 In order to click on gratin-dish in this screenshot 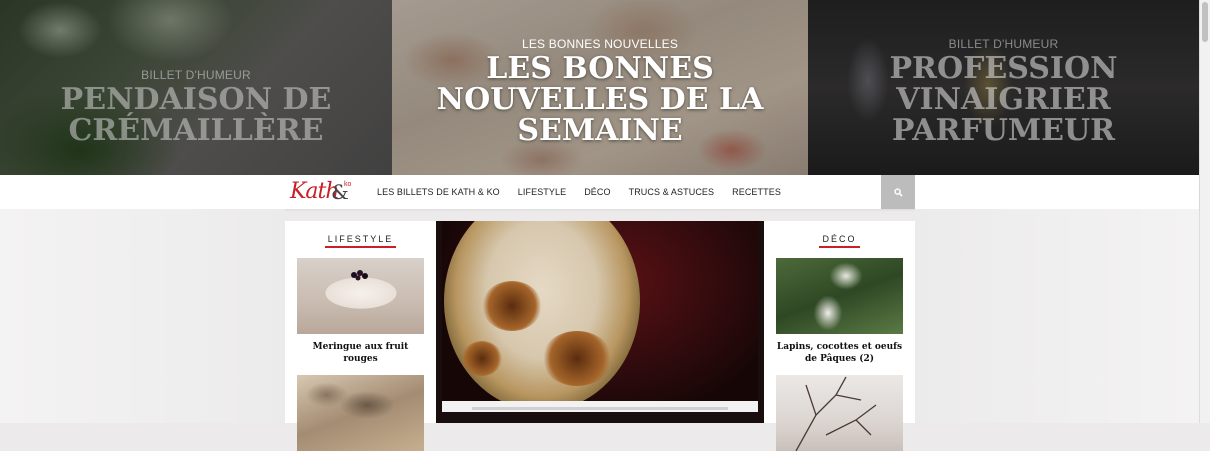, I will do `click(542, 316)`.